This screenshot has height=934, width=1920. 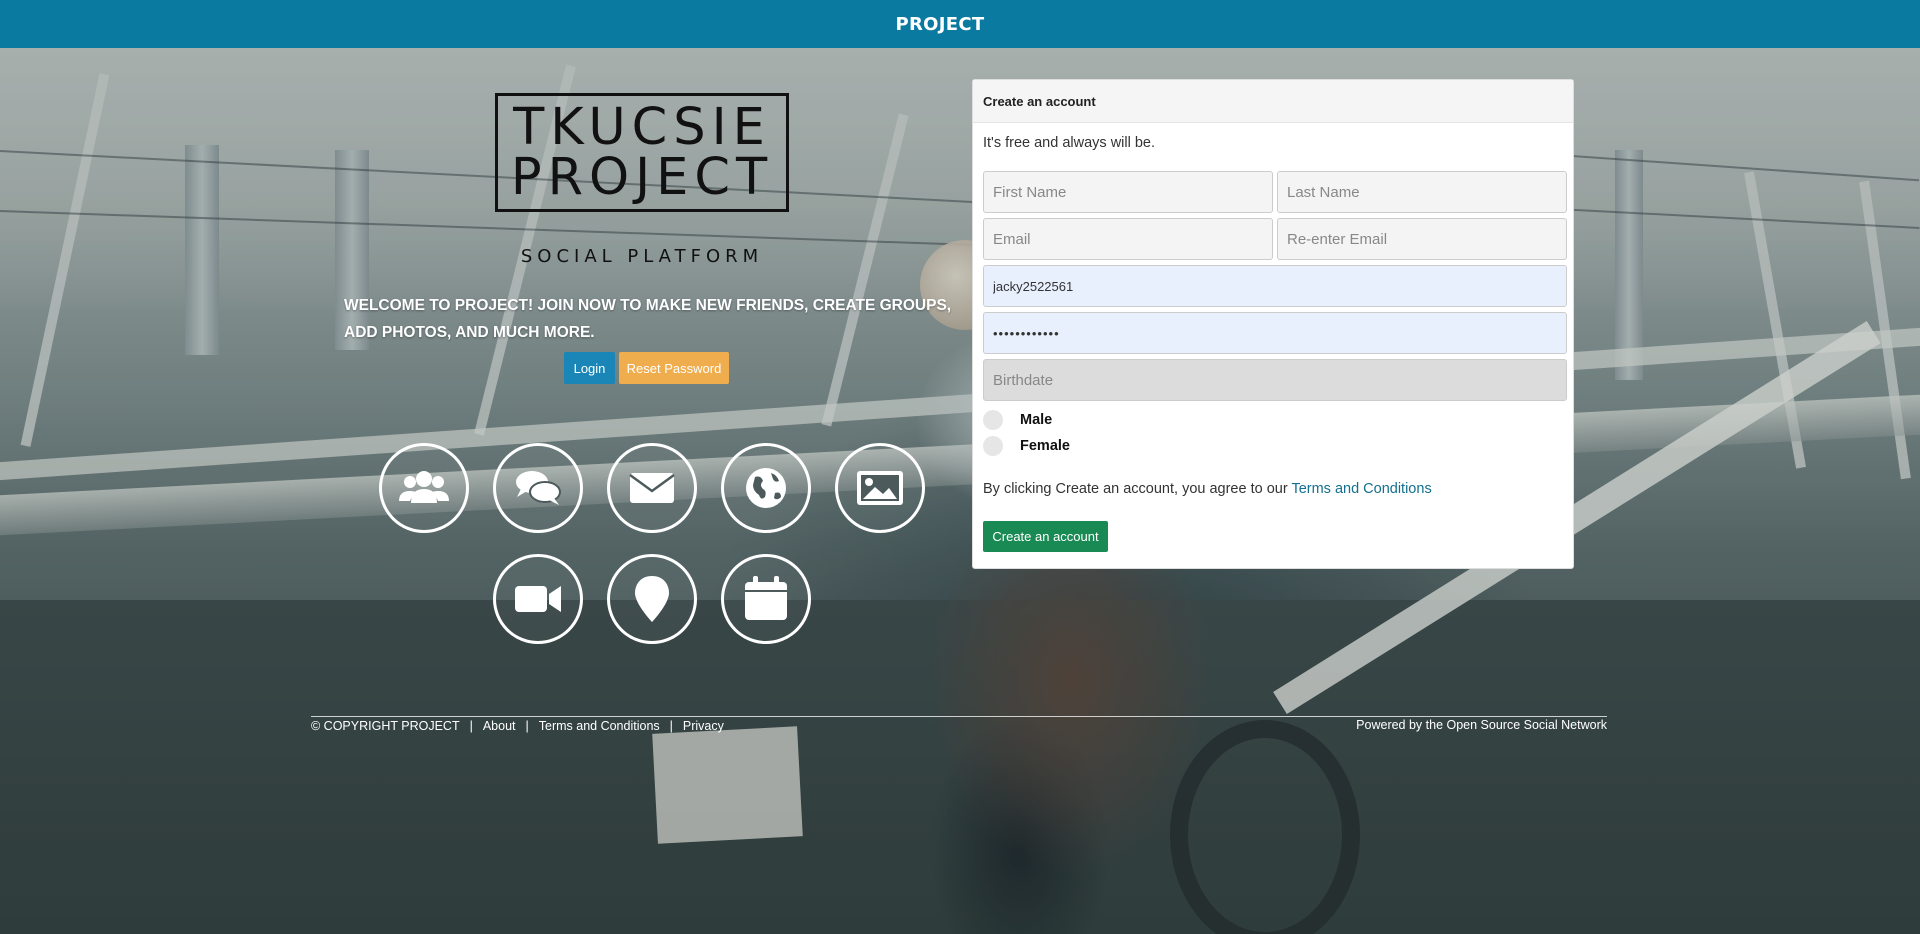 I want to click on video-icon, so click(x=538, y=599).